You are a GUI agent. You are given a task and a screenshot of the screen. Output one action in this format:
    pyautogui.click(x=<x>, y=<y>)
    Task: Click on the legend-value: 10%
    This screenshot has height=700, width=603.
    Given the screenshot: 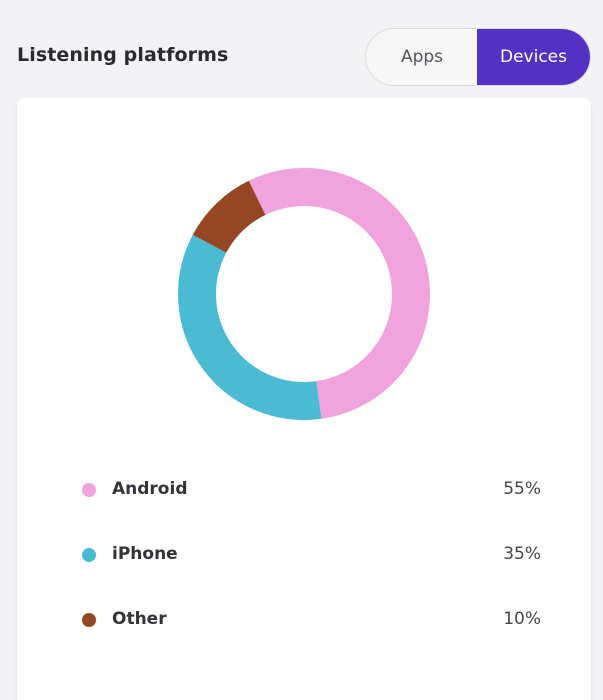 What is the action you would take?
    pyautogui.click(x=522, y=619)
    